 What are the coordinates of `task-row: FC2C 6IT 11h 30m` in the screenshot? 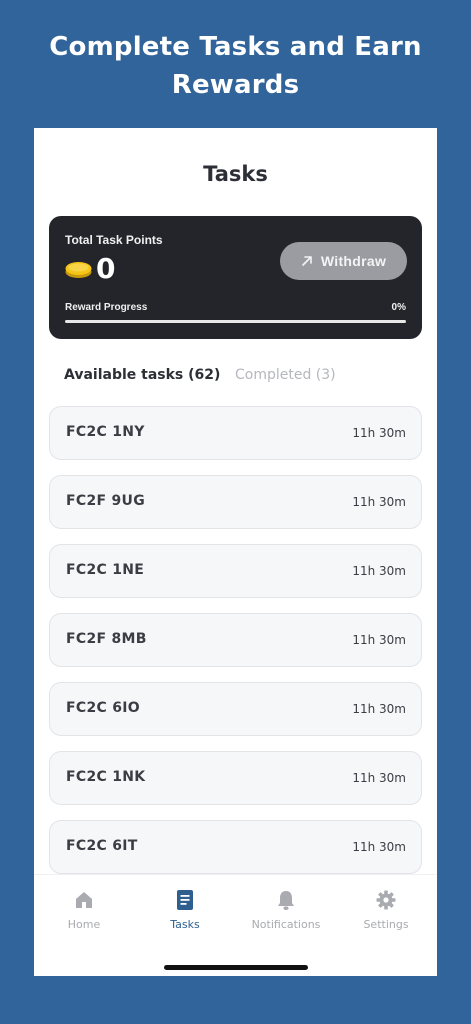 It's located at (235, 847).